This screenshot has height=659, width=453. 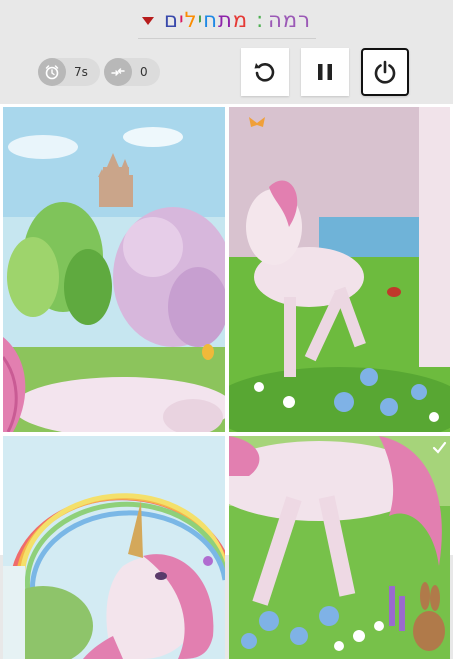 What do you see at coordinates (211, 20) in the screenshot?
I see `level-name-letter: ח` at bounding box center [211, 20].